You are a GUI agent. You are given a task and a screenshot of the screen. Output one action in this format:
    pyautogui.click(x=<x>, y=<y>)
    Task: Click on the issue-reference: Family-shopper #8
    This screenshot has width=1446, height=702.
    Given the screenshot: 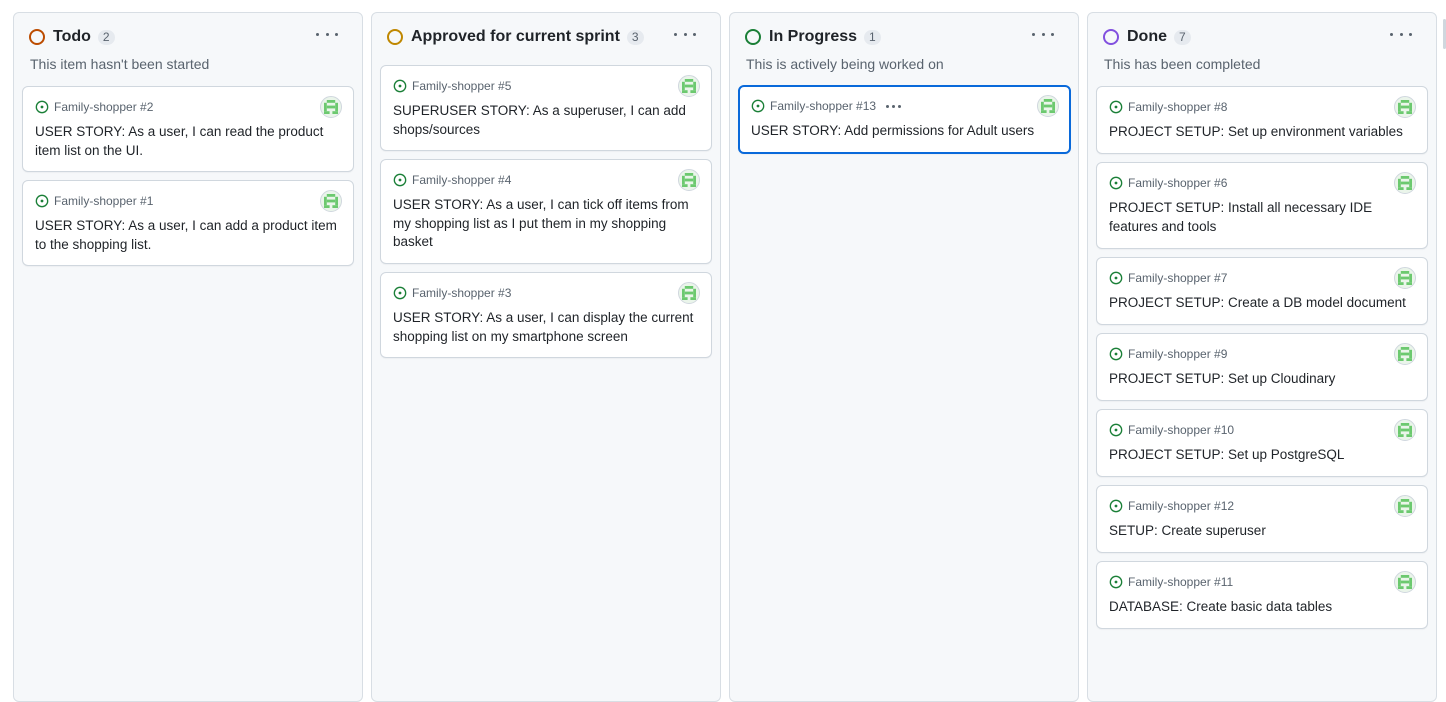 What is the action you would take?
    pyautogui.click(x=1177, y=107)
    